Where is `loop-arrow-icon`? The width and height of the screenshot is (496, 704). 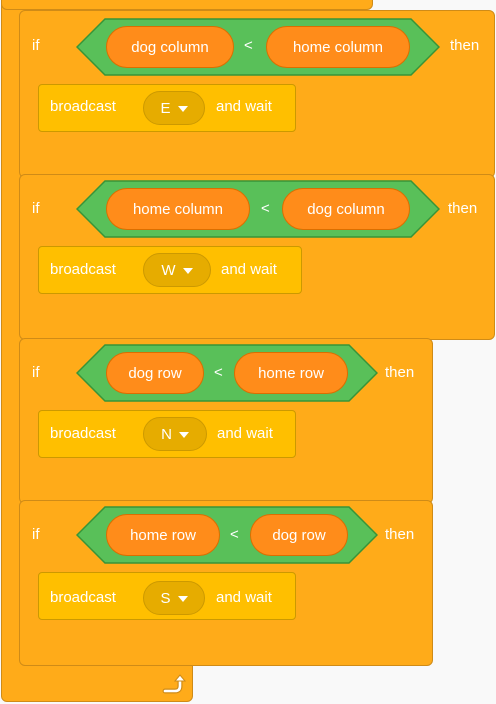
loop-arrow-icon is located at coordinates (173, 687).